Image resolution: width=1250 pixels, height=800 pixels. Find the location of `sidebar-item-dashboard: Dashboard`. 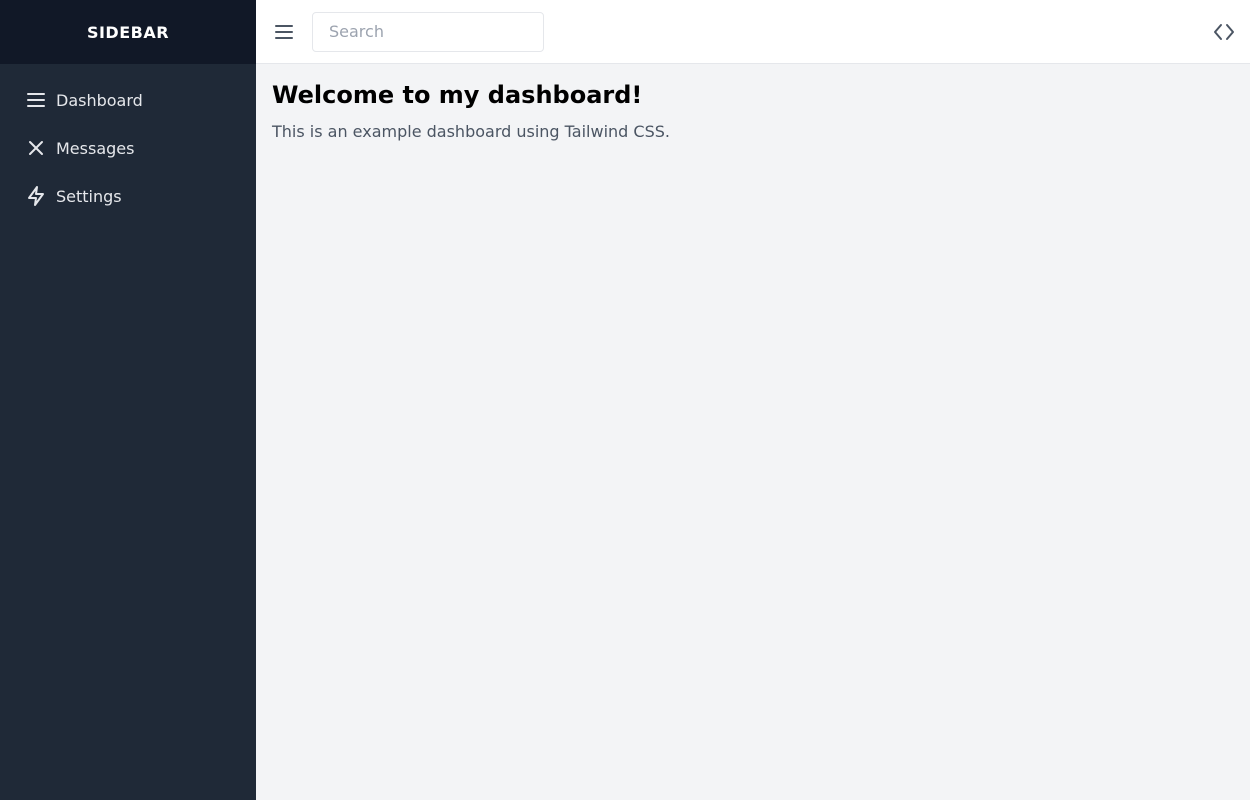

sidebar-item-dashboard: Dashboard is located at coordinates (128, 100).